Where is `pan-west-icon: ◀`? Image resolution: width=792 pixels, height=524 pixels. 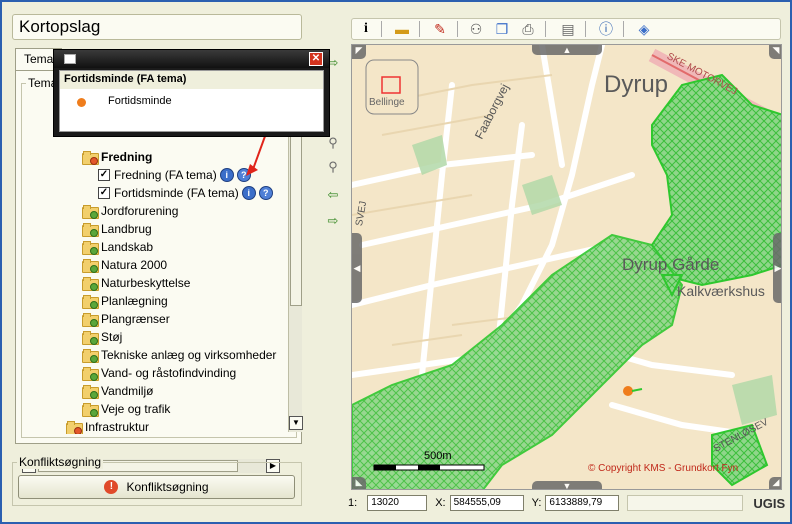
pan-west-icon: ◀ is located at coordinates (357, 268).